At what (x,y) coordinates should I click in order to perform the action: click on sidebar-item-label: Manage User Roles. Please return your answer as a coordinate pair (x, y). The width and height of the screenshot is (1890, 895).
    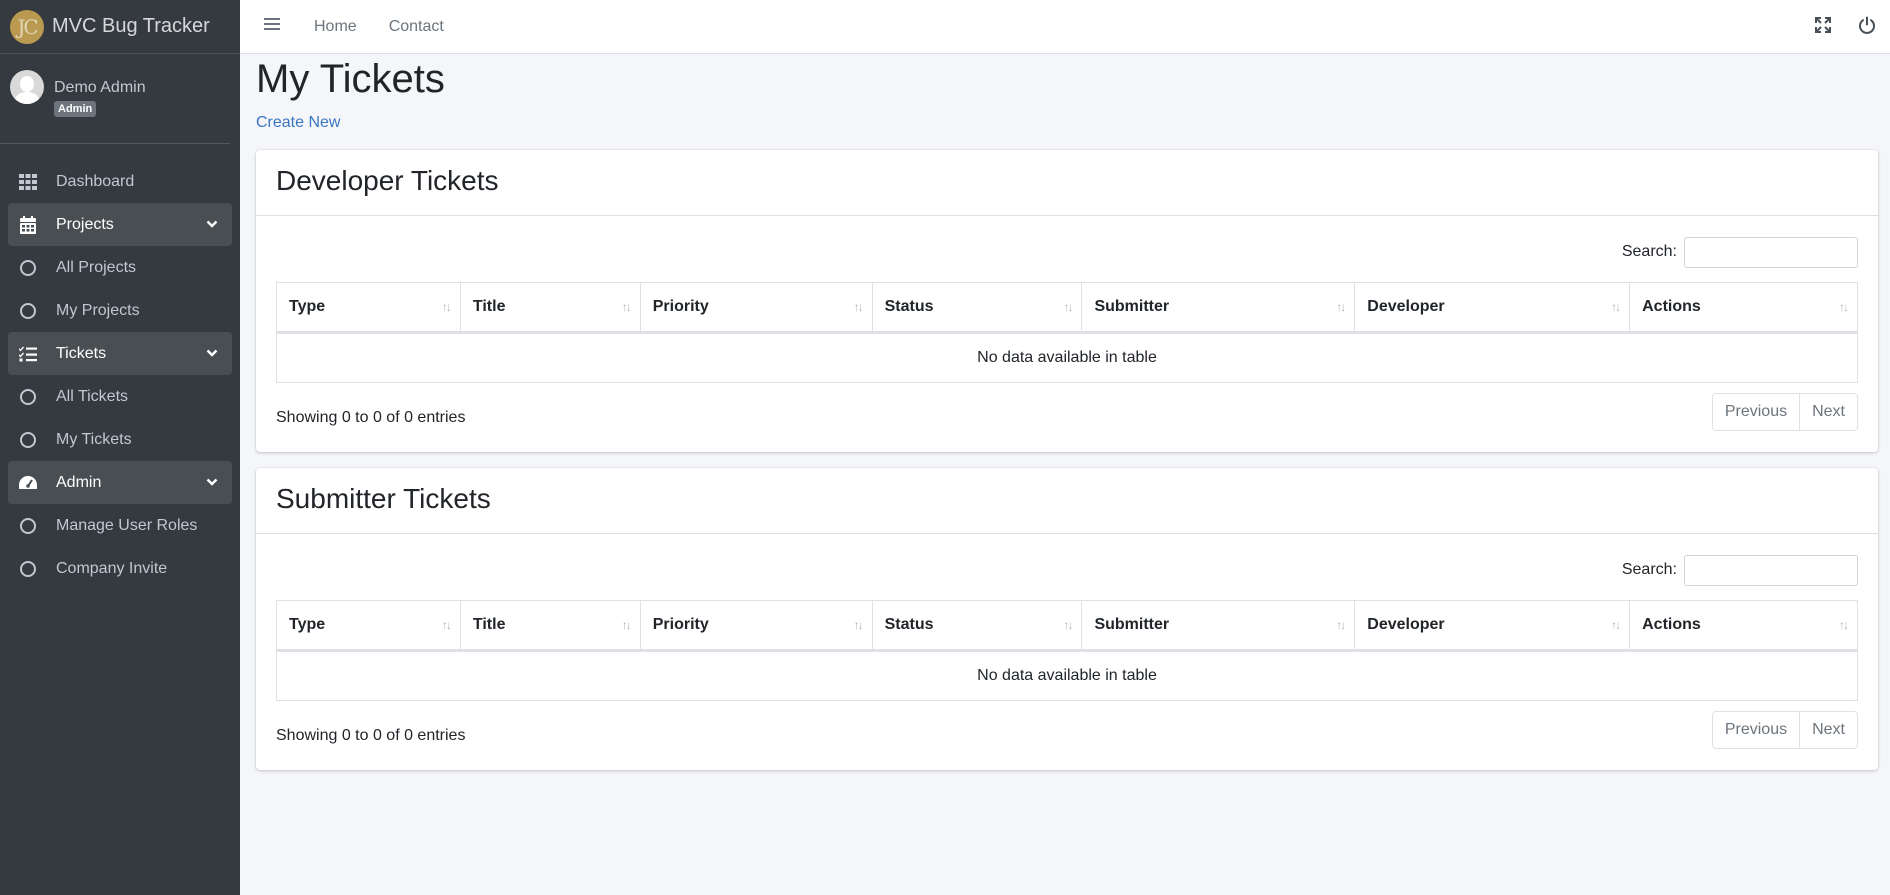
    Looking at the image, I should click on (127, 525).